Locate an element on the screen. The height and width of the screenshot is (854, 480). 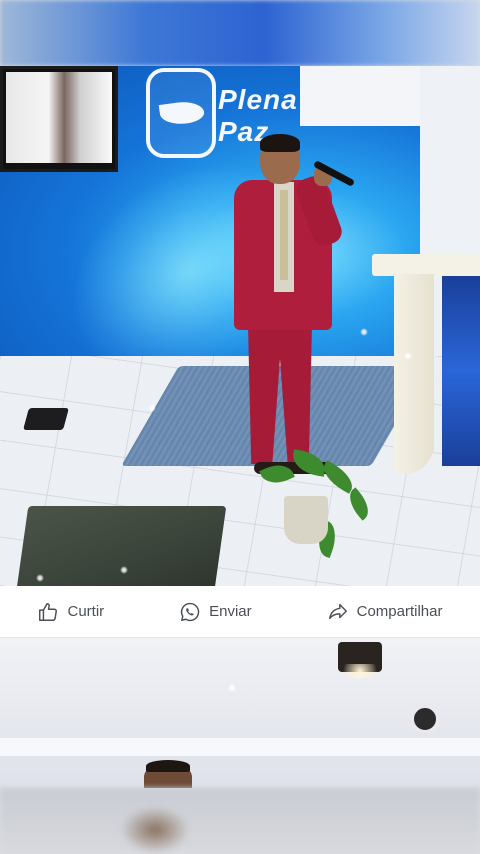
share-arrow-icon is located at coordinates (337, 611).